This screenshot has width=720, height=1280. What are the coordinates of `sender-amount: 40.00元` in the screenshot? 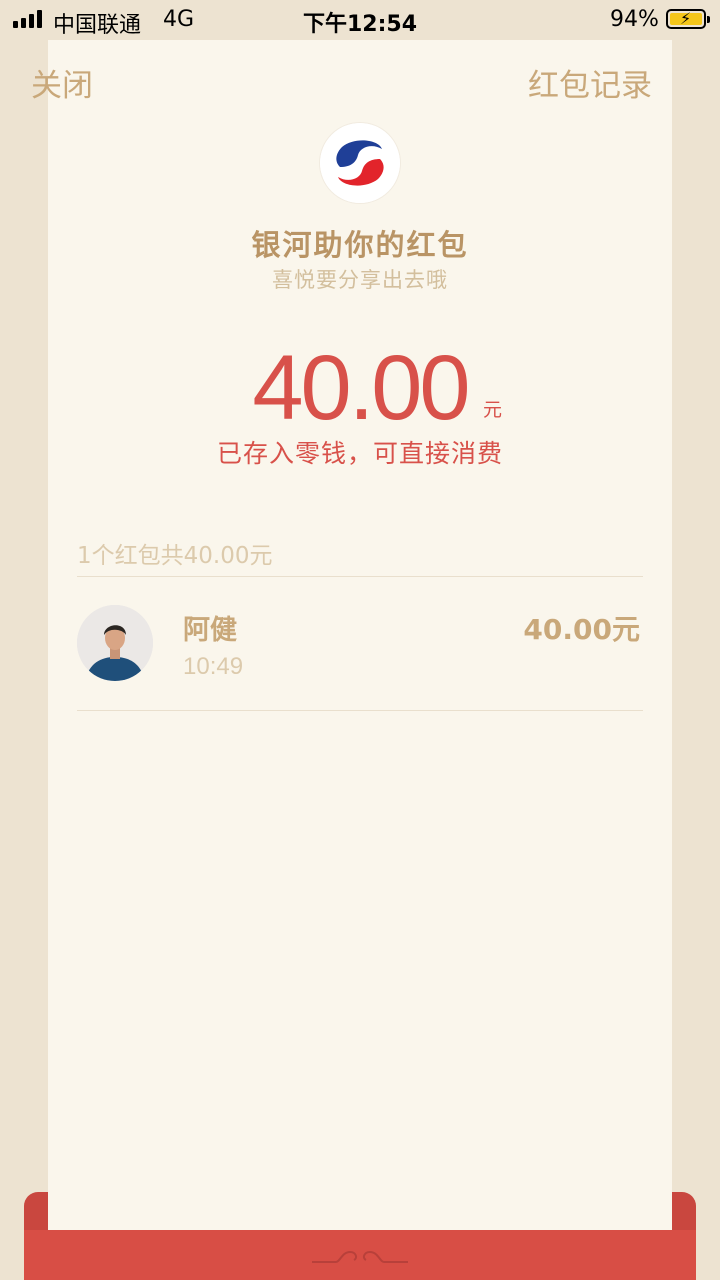 It's located at (581, 629).